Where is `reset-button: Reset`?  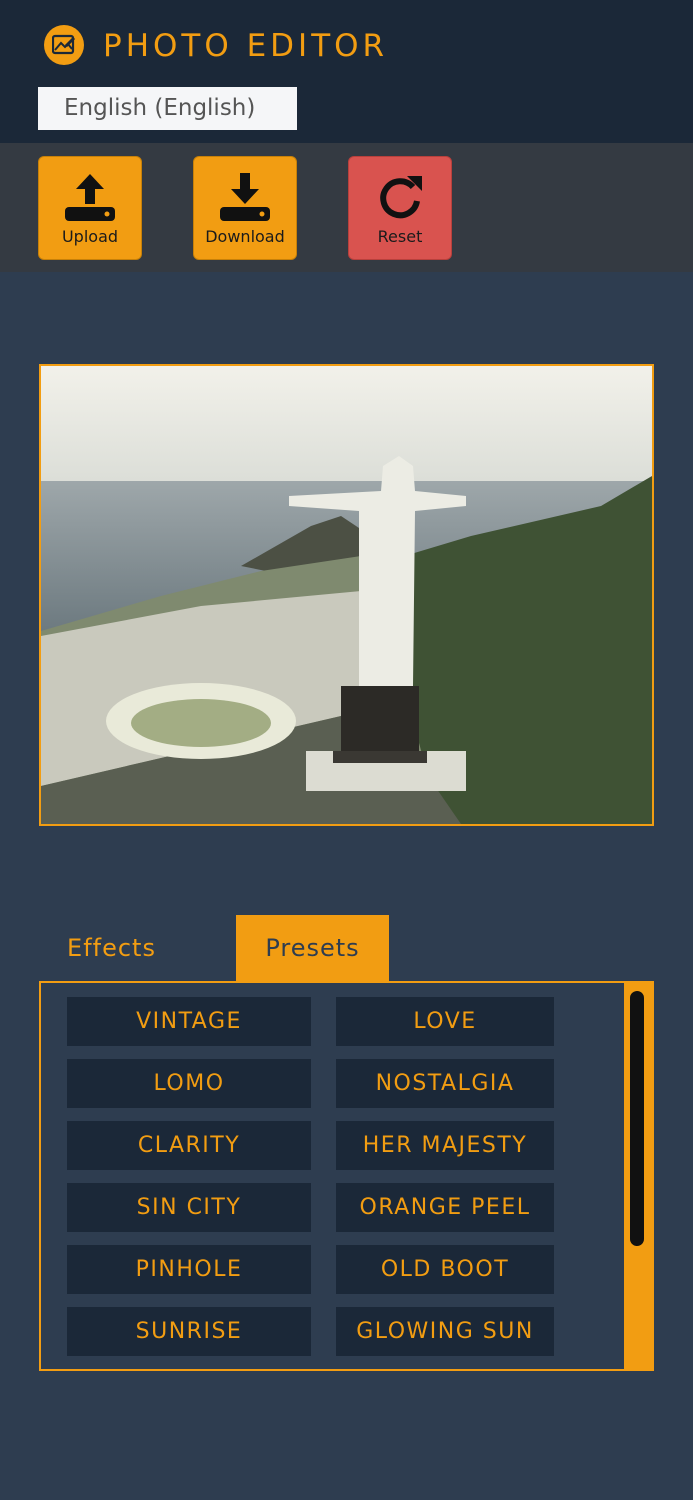 reset-button: Reset is located at coordinates (400, 208).